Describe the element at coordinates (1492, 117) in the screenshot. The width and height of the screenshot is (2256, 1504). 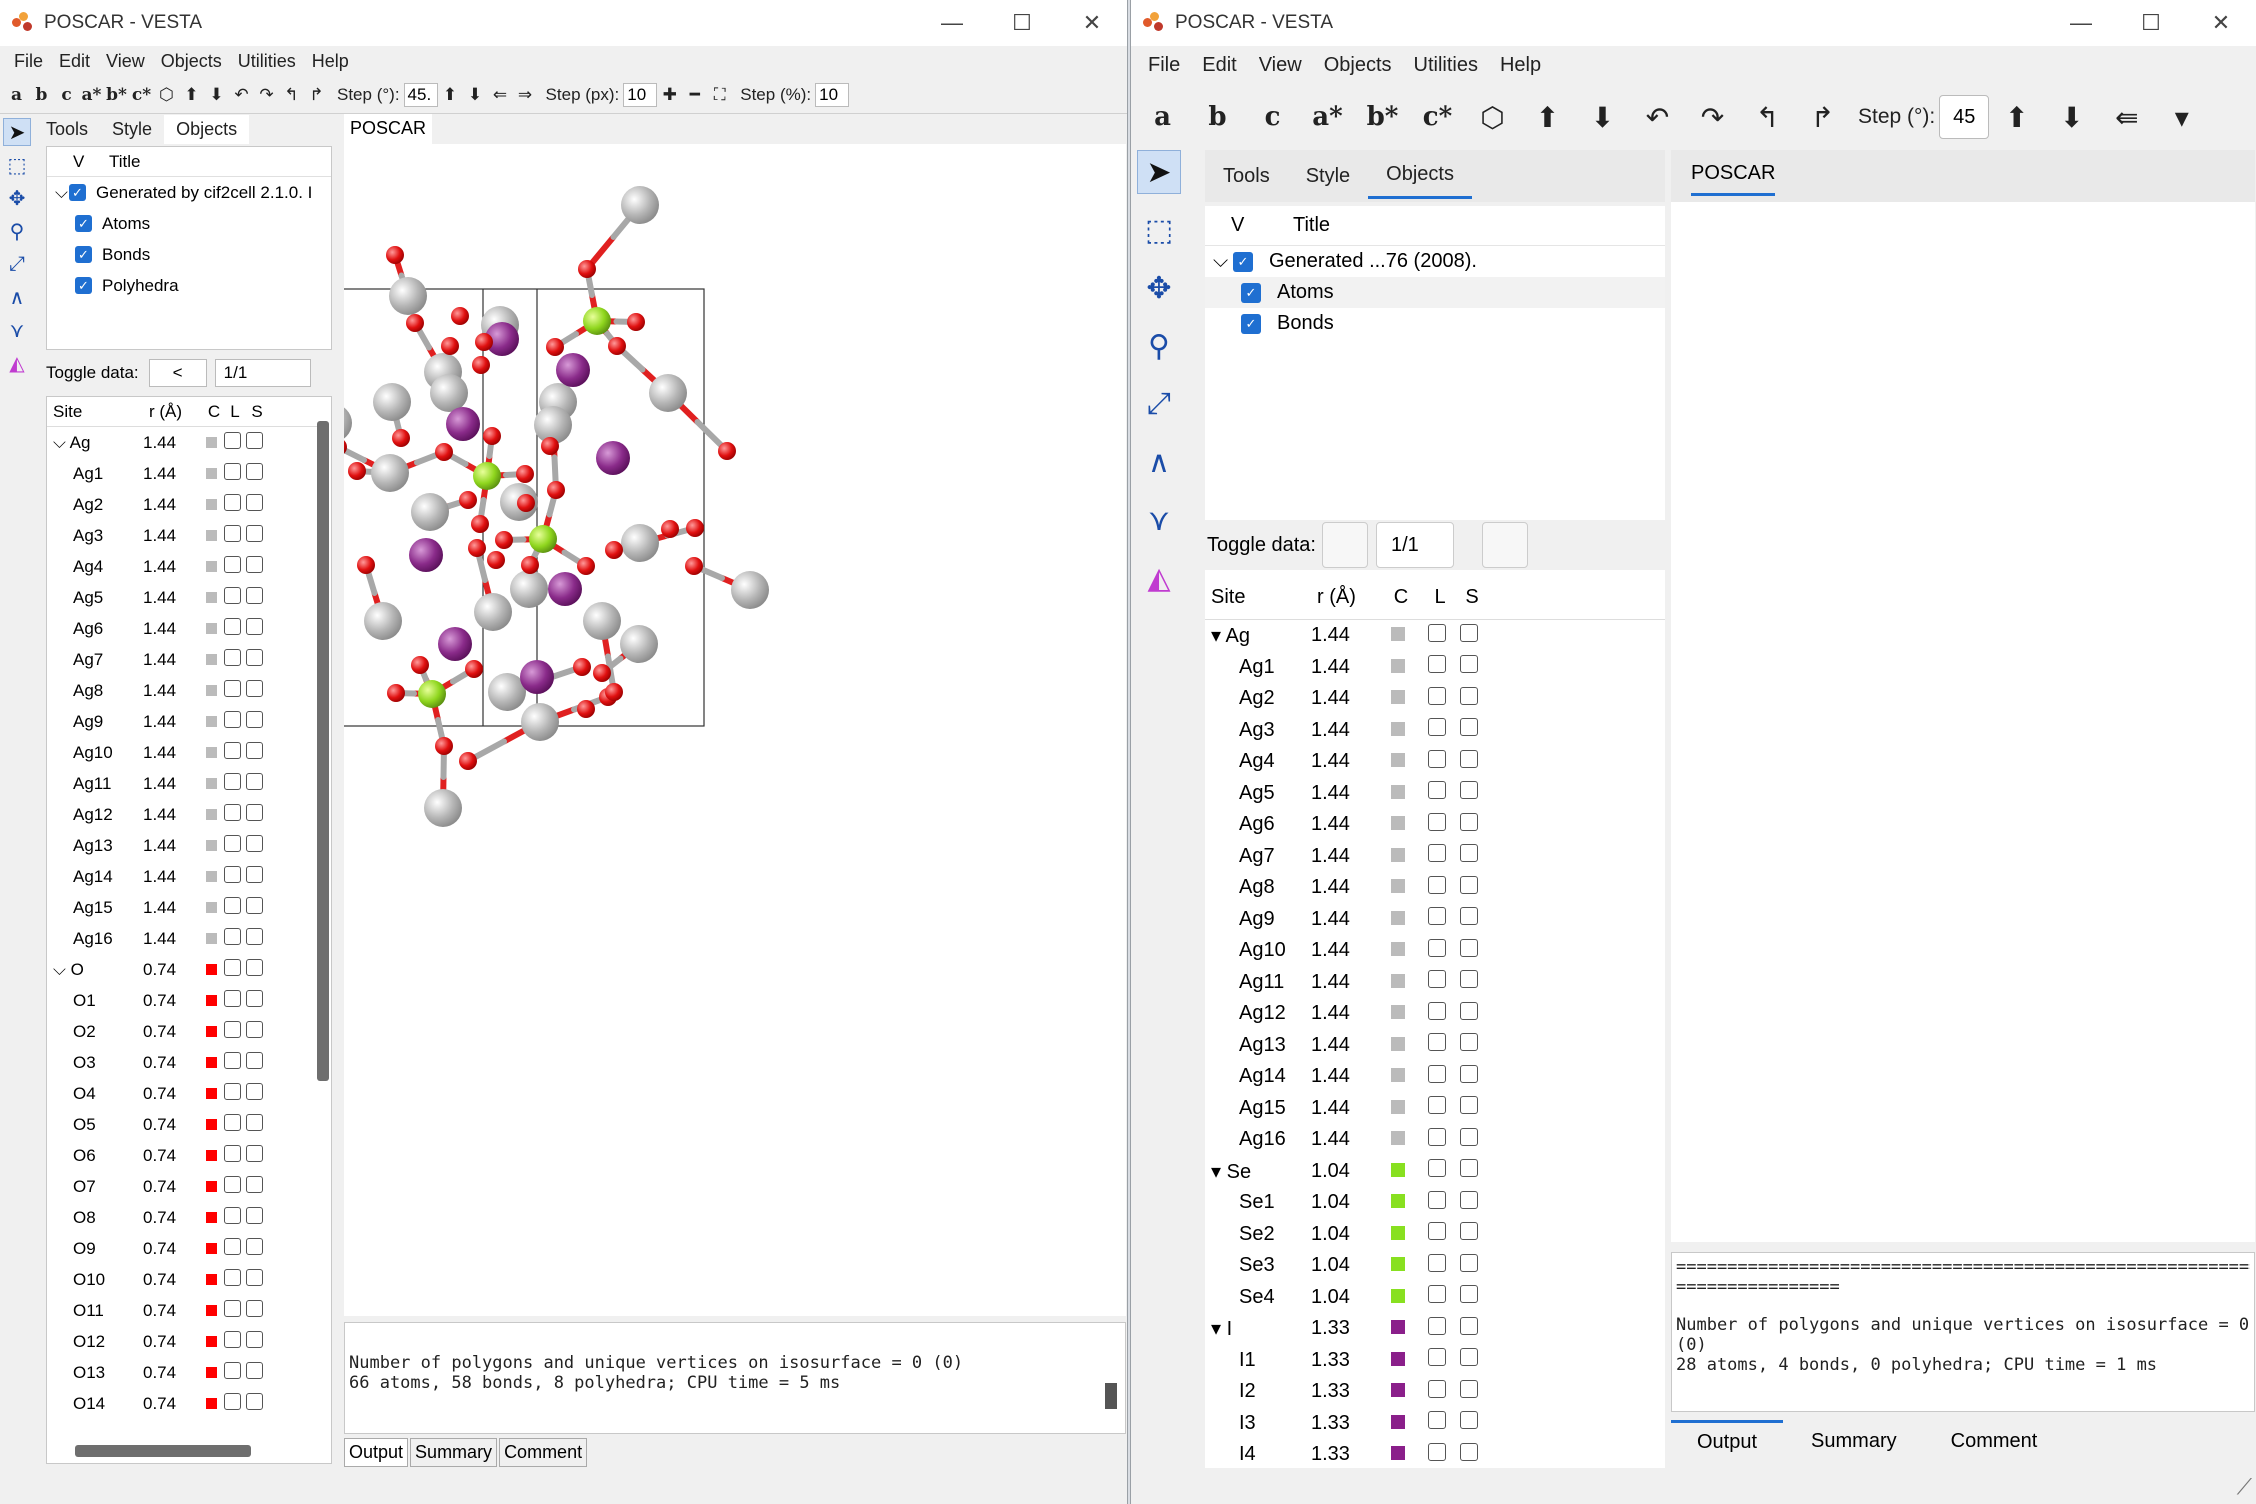
I see `projection-icon: ⬡` at that location.